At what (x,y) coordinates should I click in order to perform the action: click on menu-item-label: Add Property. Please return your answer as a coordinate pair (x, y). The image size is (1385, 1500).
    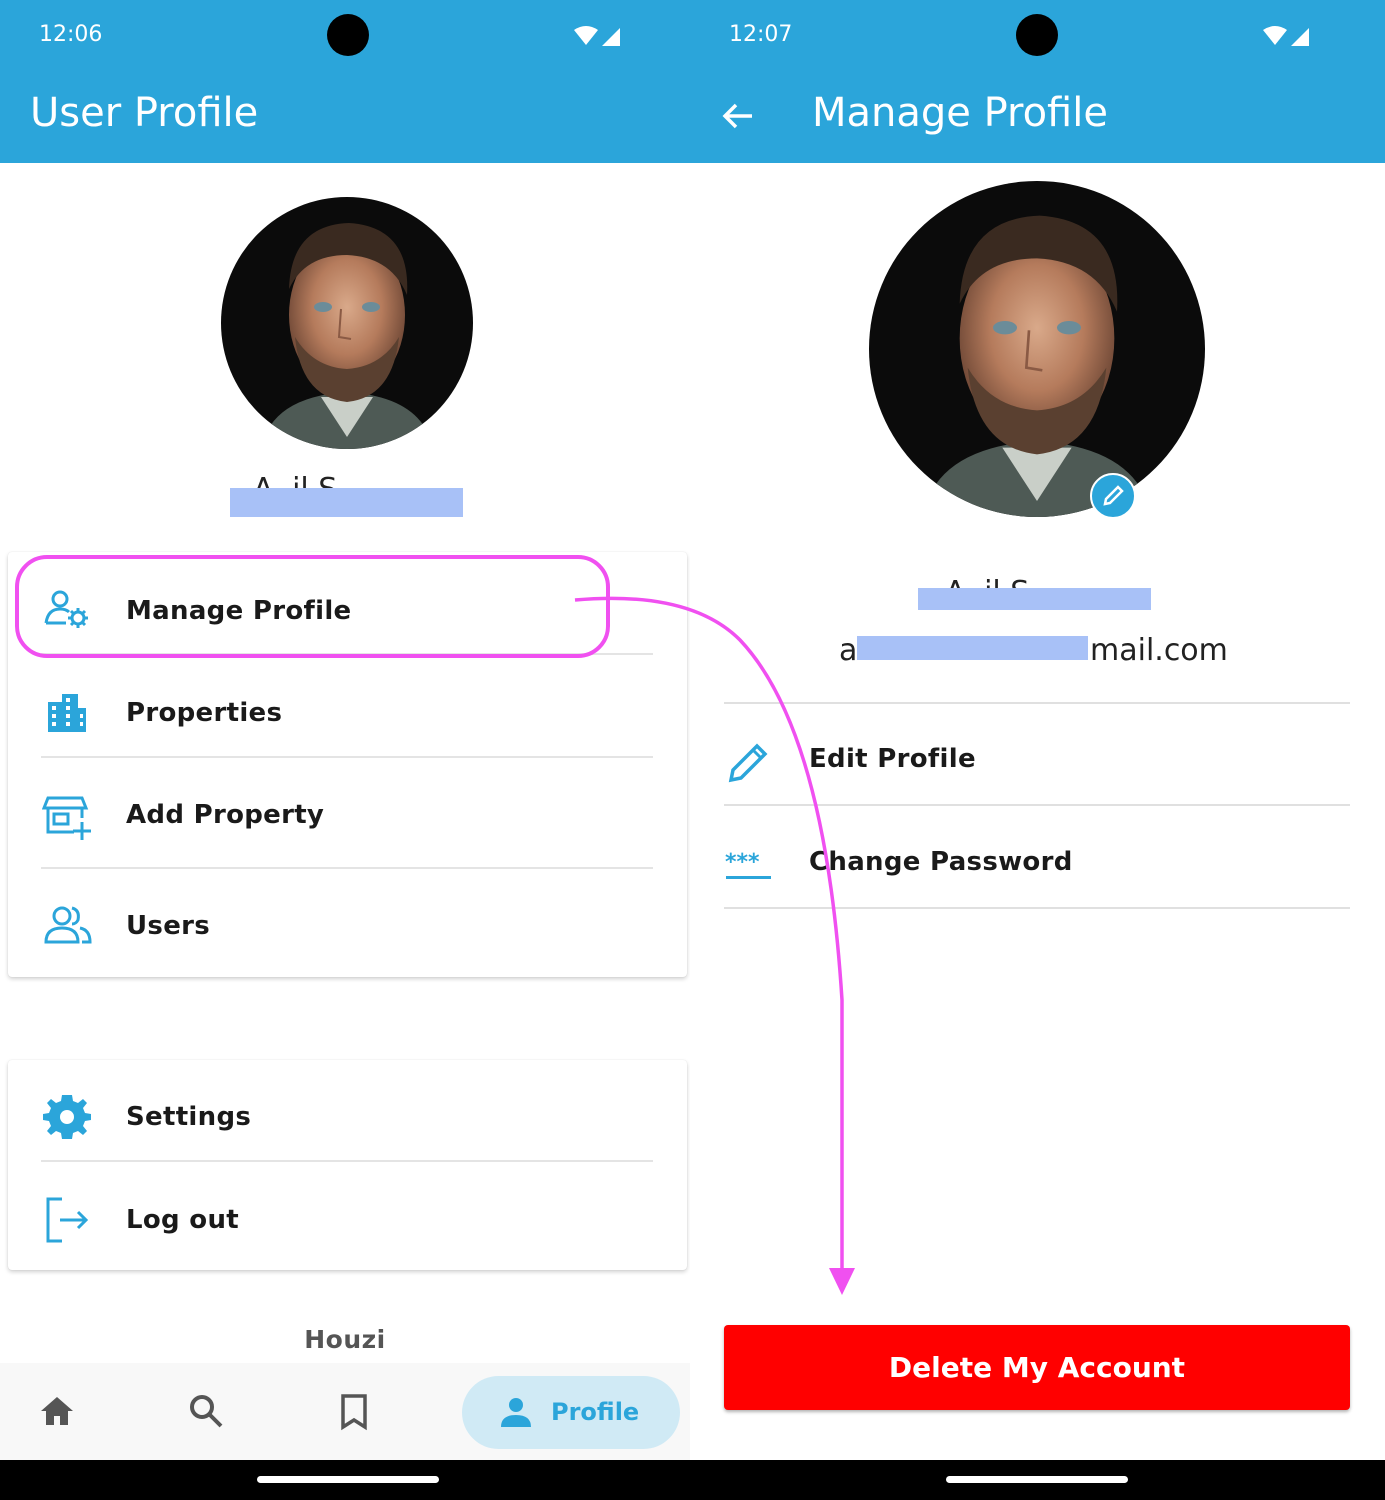
    Looking at the image, I should click on (225, 815).